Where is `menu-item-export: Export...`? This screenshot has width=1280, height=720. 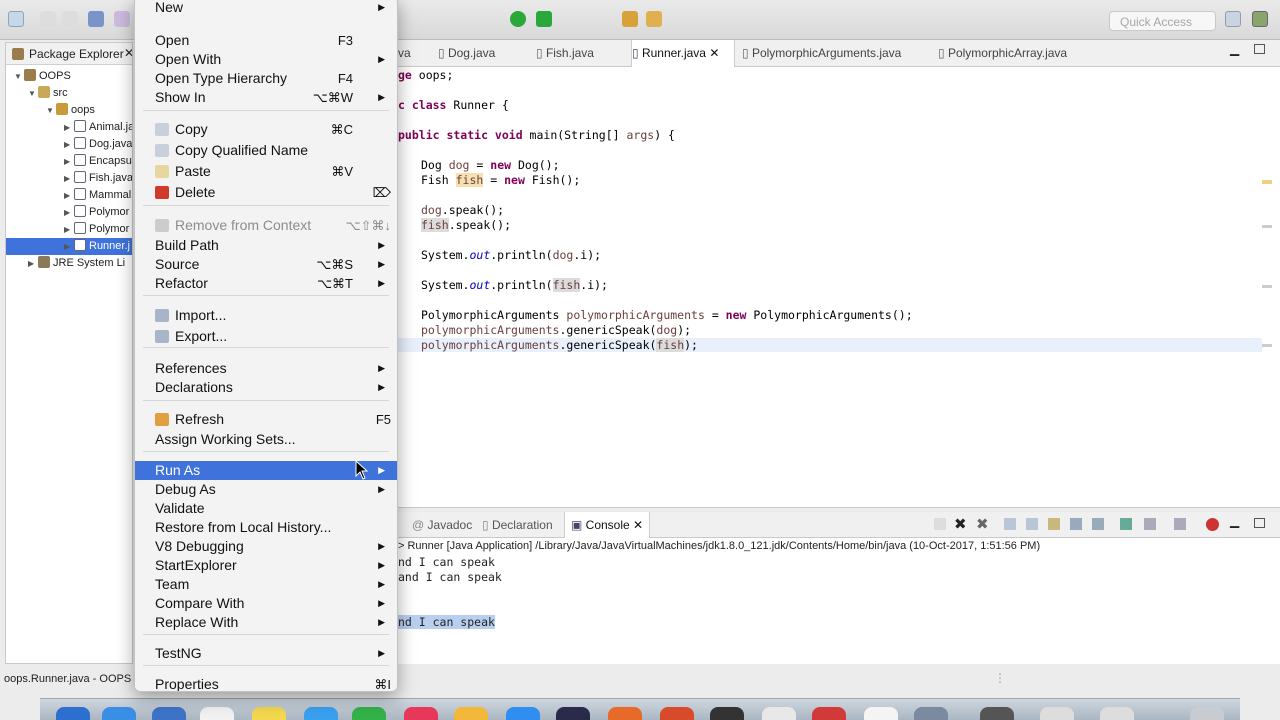
menu-item-export: Export... is located at coordinates (266, 336).